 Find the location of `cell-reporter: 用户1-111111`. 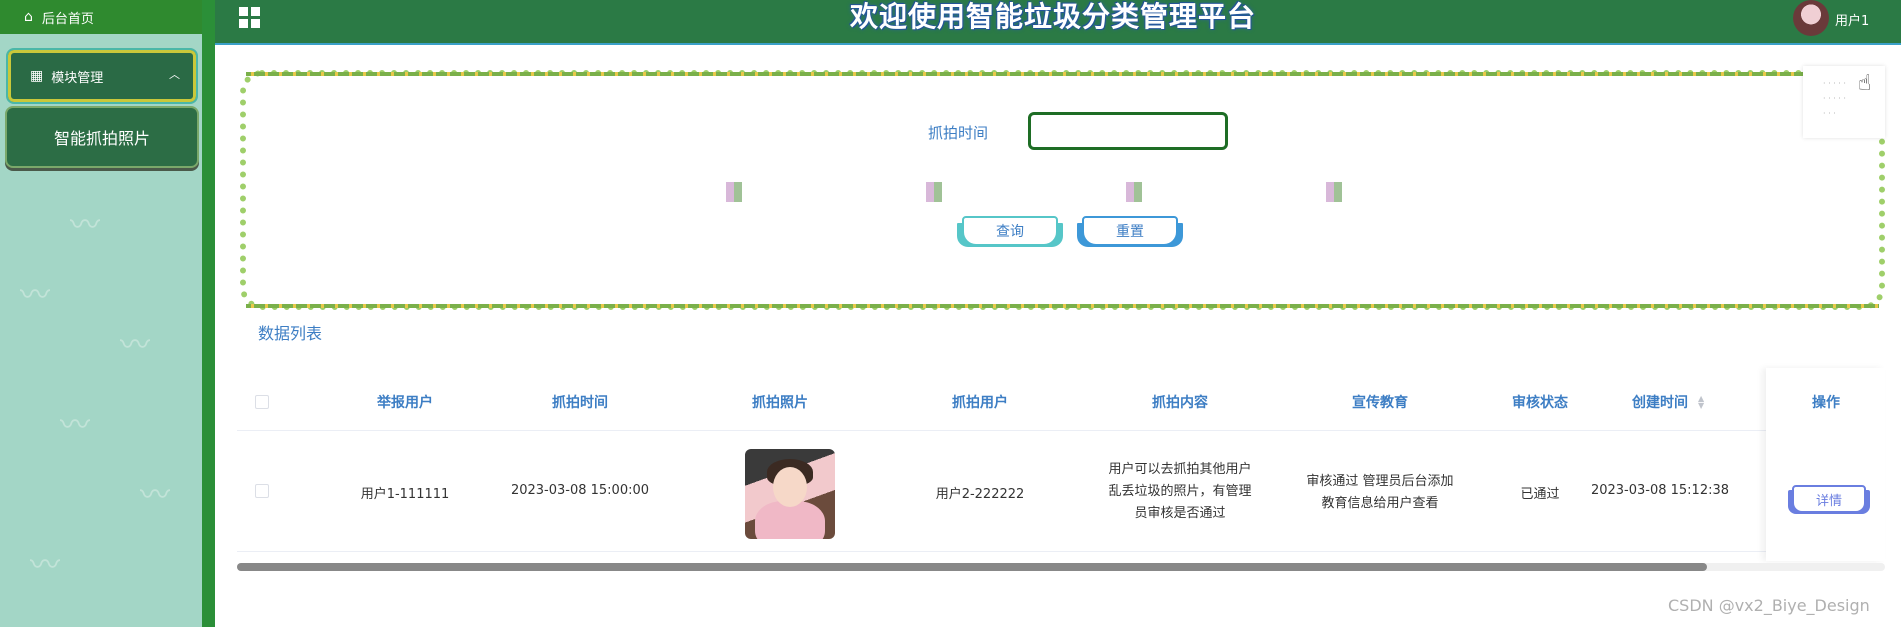

cell-reporter: 用户1-111111 is located at coordinates (405, 494).